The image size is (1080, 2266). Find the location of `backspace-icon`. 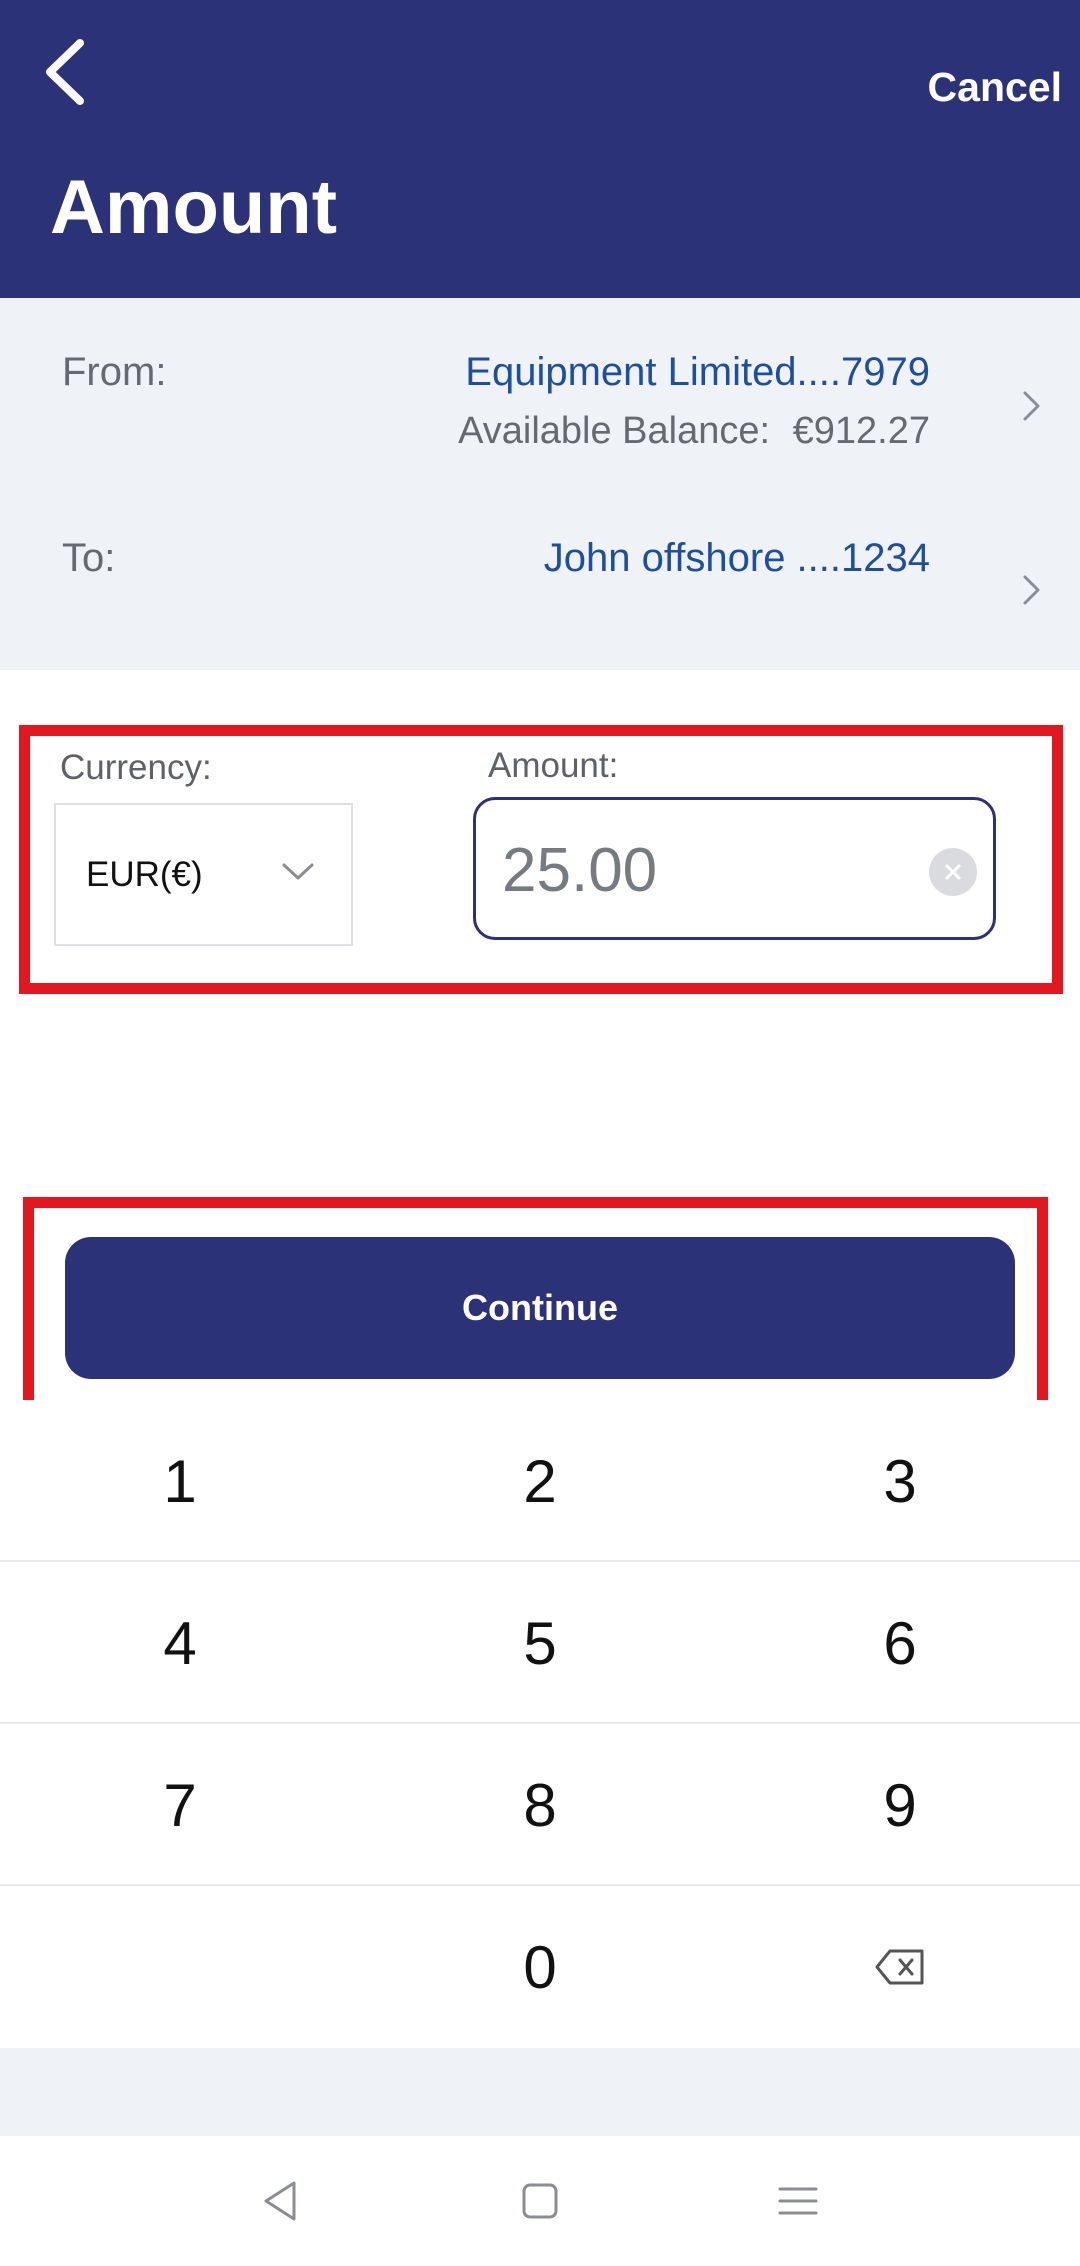

backspace-icon is located at coordinates (899, 1967).